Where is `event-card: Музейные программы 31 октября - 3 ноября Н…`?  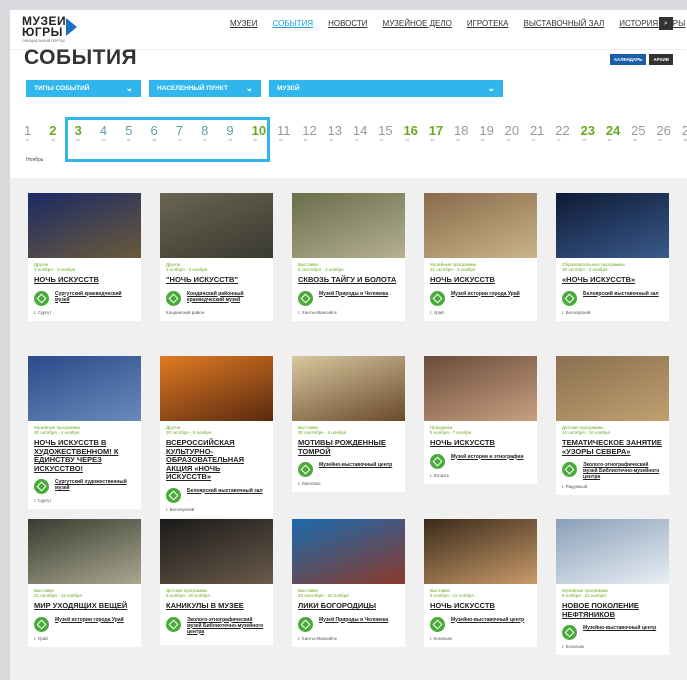 event-card: Музейные программы 31 октября - 3 ноября Н… is located at coordinates (480, 257).